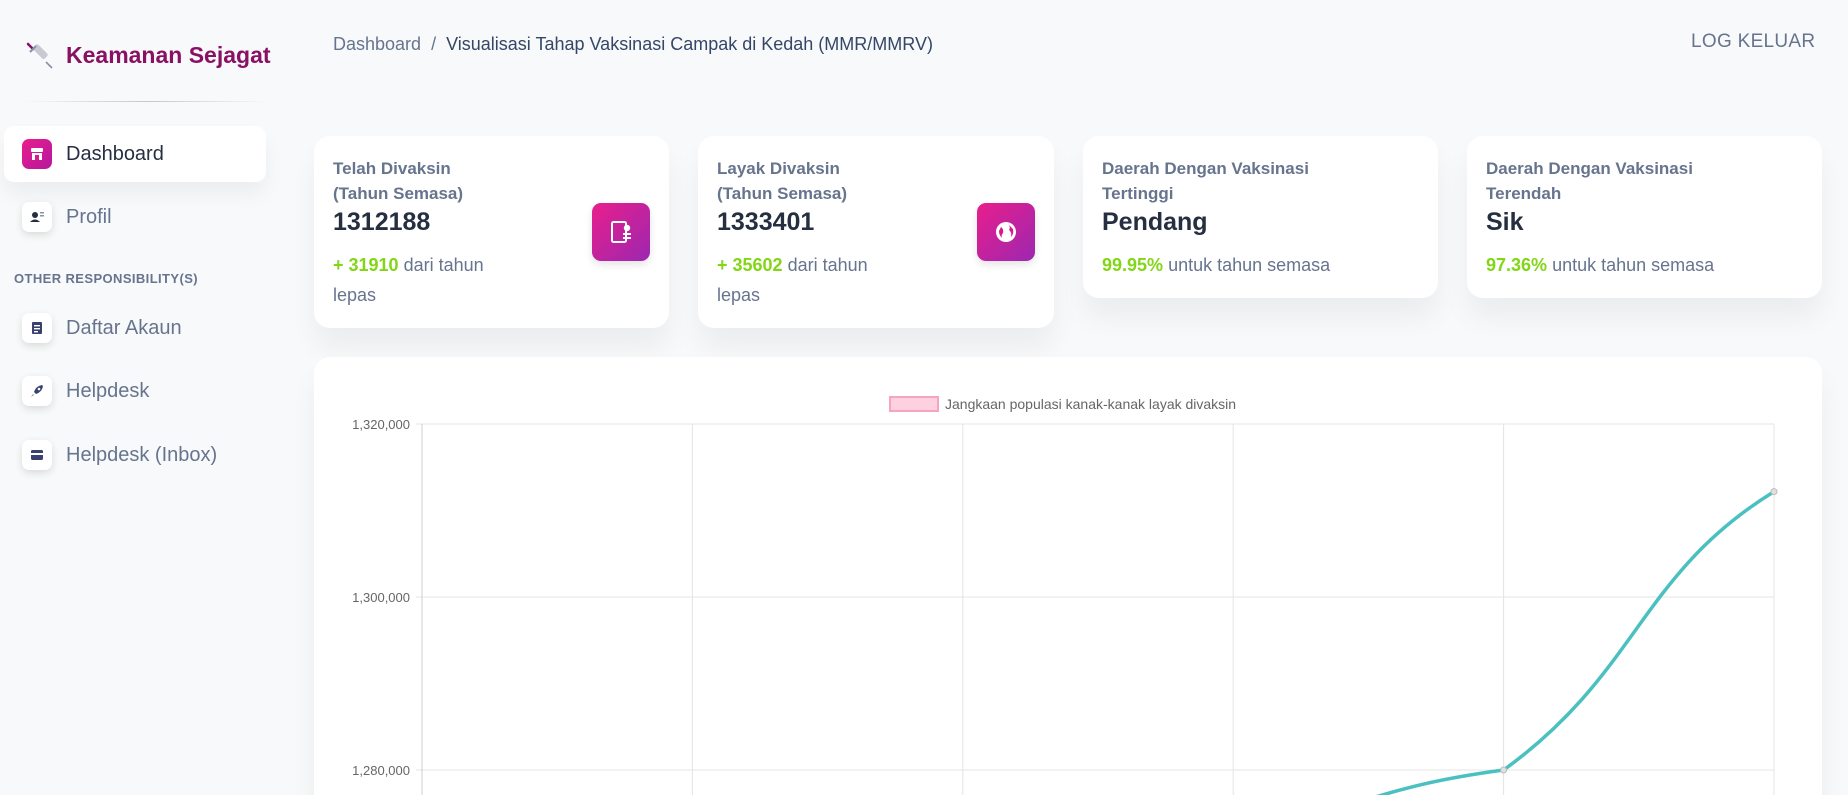 This screenshot has height=795, width=1848. I want to click on syringe-icon, so click(39, 55).